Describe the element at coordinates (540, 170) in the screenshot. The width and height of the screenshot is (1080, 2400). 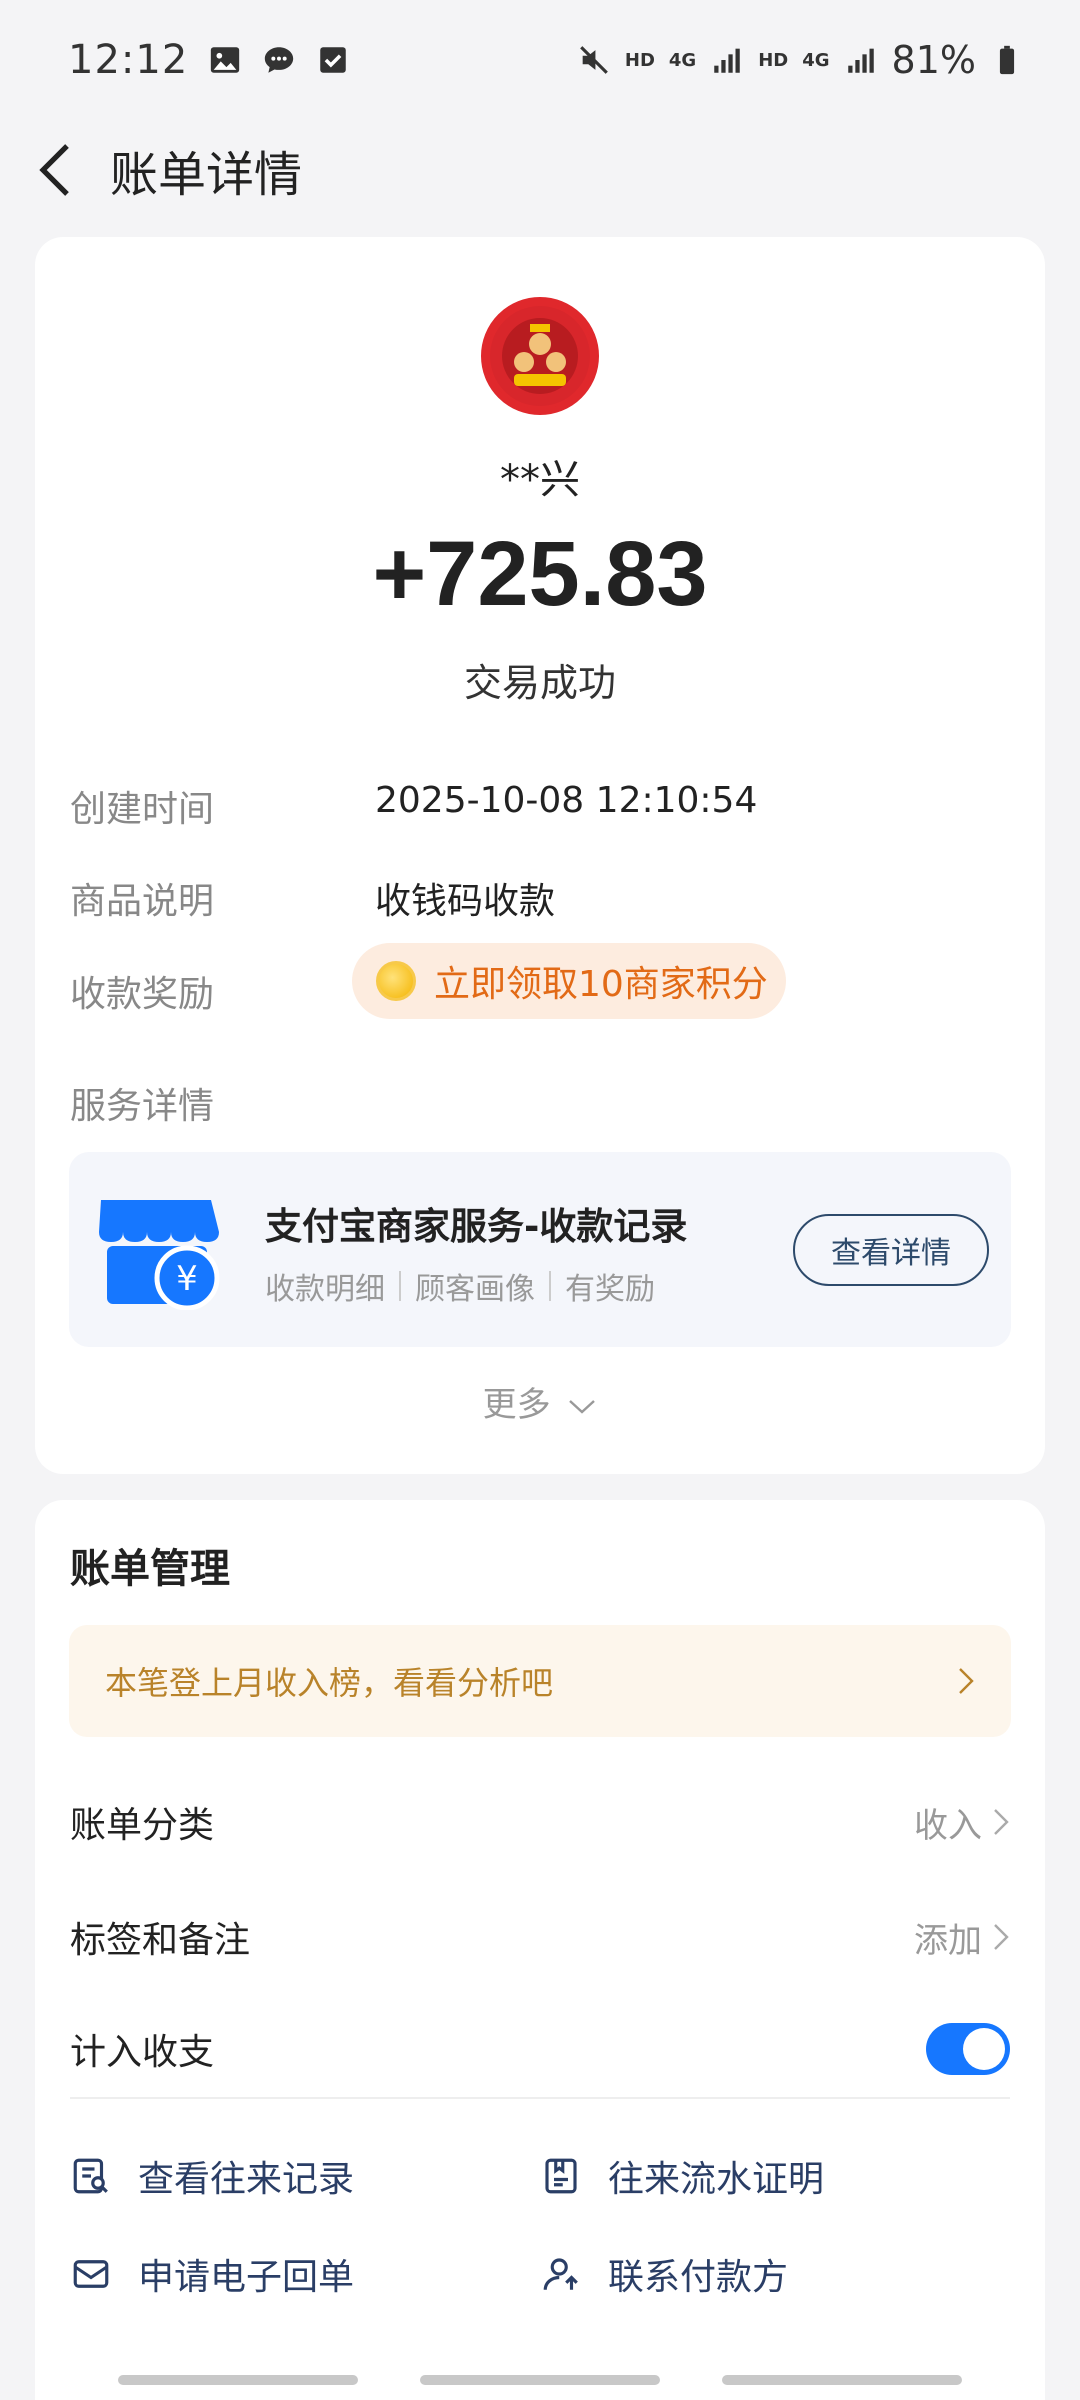
I see `header: 账单详情` at that location.